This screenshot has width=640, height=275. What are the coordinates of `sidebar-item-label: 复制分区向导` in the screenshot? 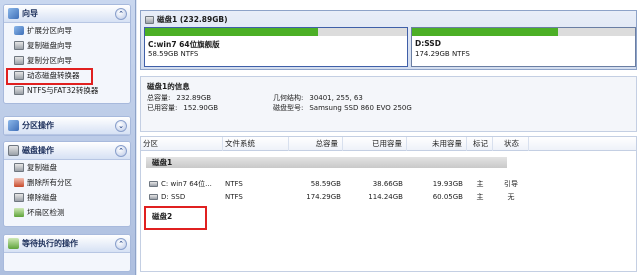 It's located at (49, 60).